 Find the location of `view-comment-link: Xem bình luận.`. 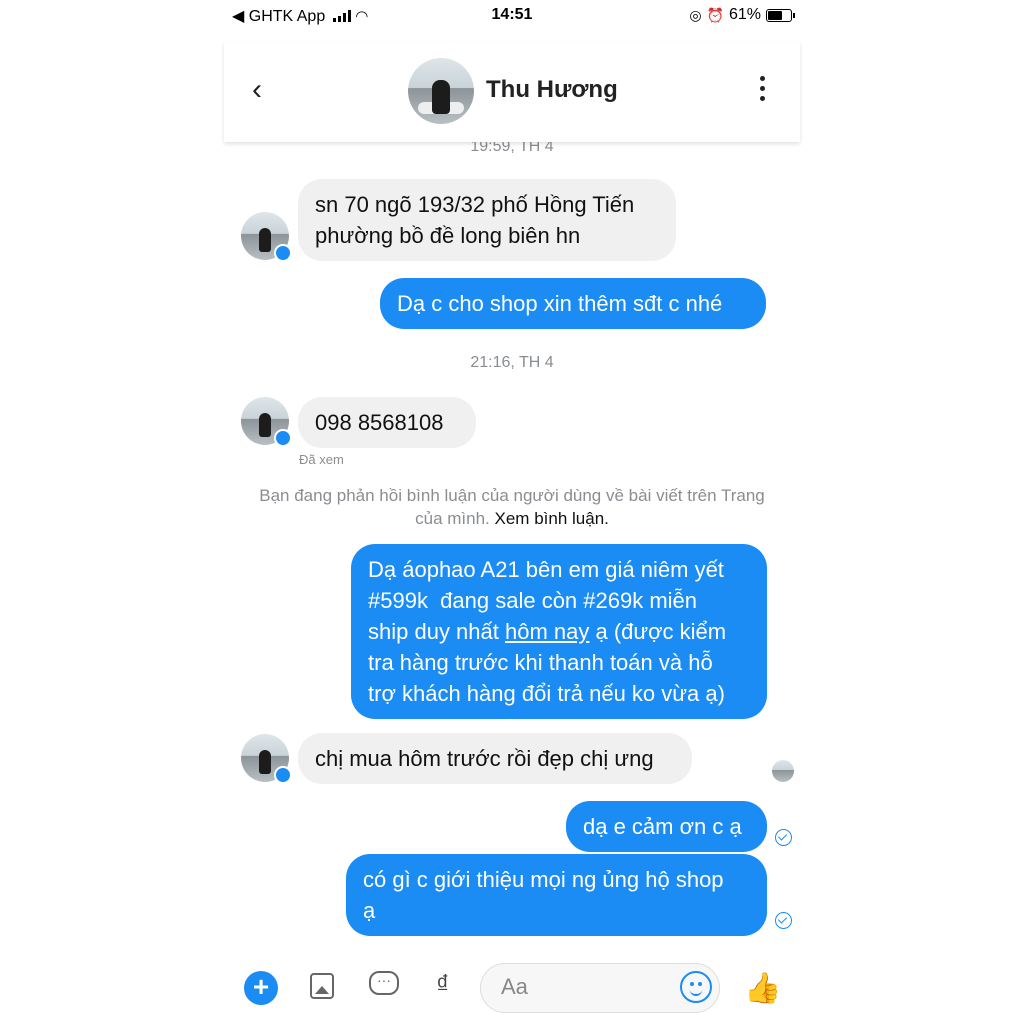

view-comment-link: Xem bình luận. is located at coordinates (552, 518).